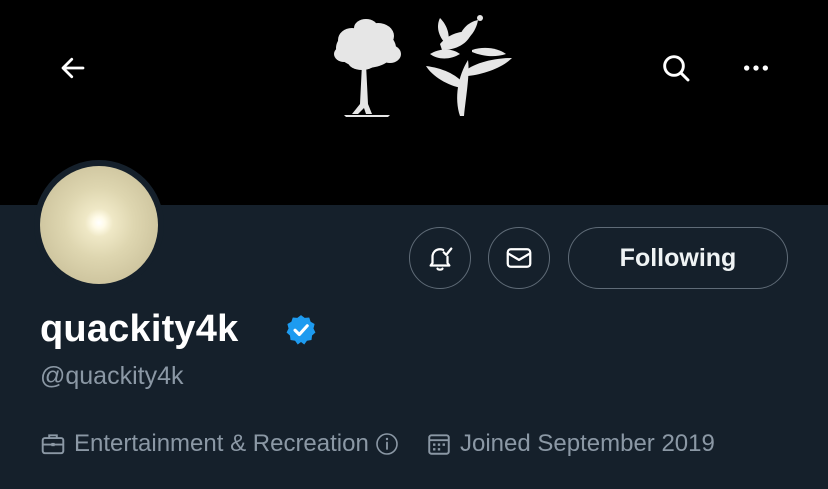 The image size is (828, 489). I want to click on display-name: quackity4k, so click(139, 329).